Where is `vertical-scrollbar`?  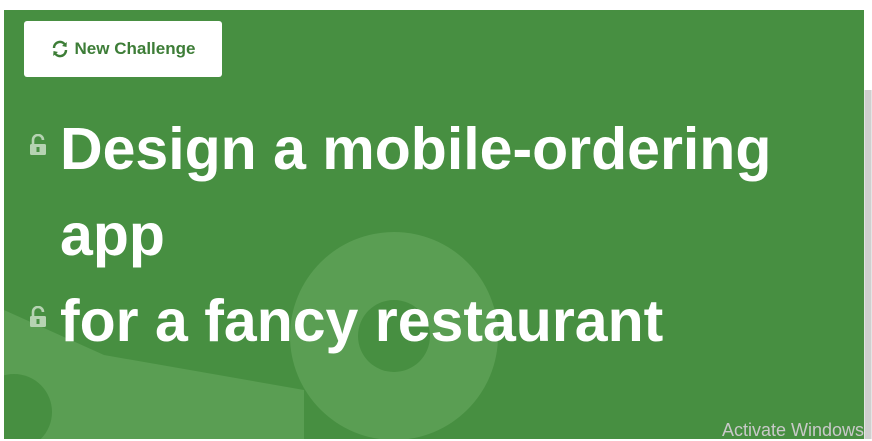
vertical-scrollbar is located at coordinates (868, 264).